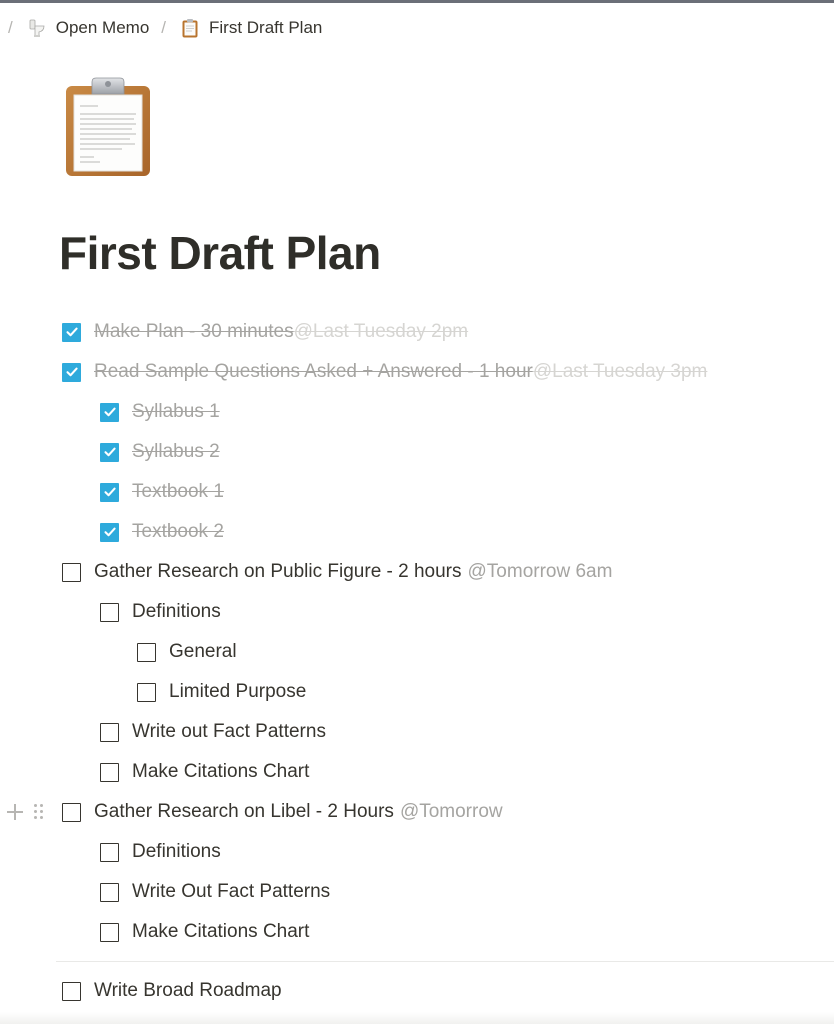  I want to click on page-title: First Draft Plan, so click(220, 253).